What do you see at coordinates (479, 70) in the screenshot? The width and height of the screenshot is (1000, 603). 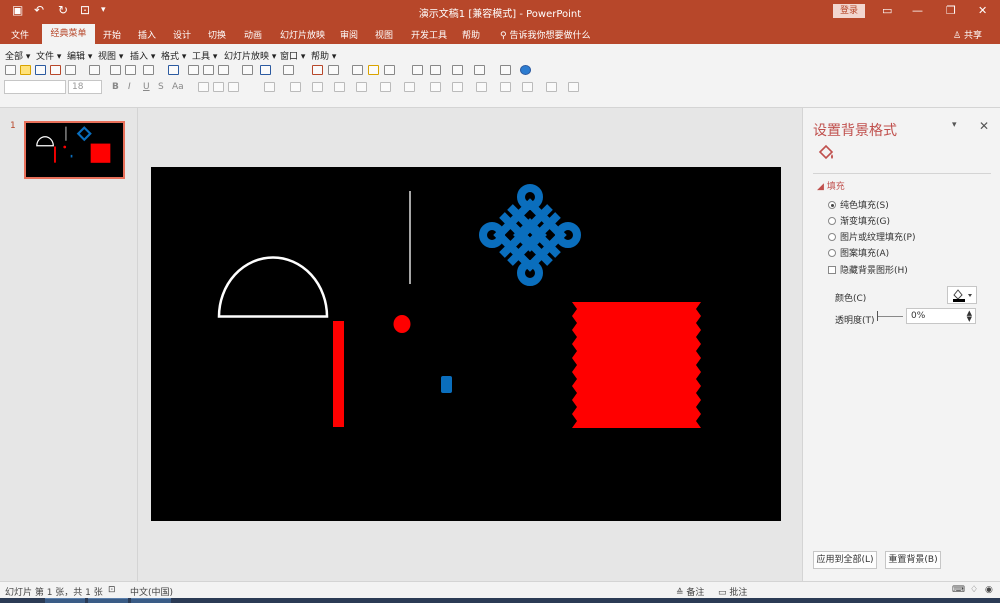 I see `shapes-icon` at bounding box center [479, 70].